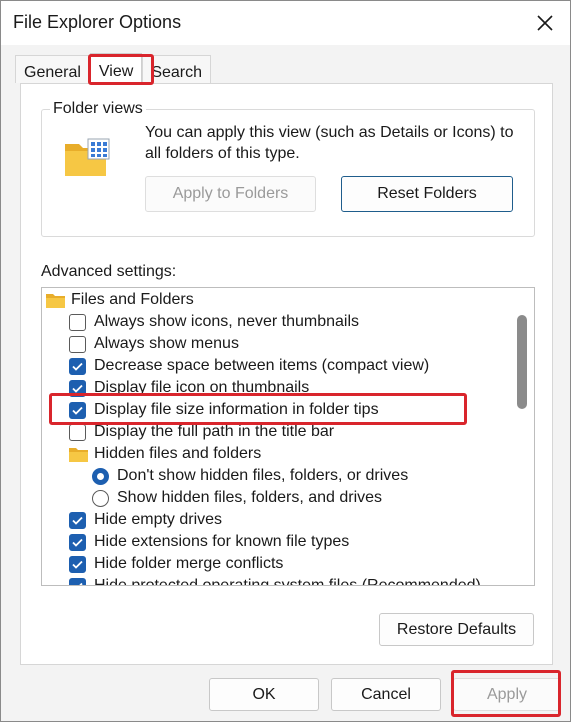 This screenshot has height=722, width=571. I want to click on tab-strip: General View Search, so click(113, 69).